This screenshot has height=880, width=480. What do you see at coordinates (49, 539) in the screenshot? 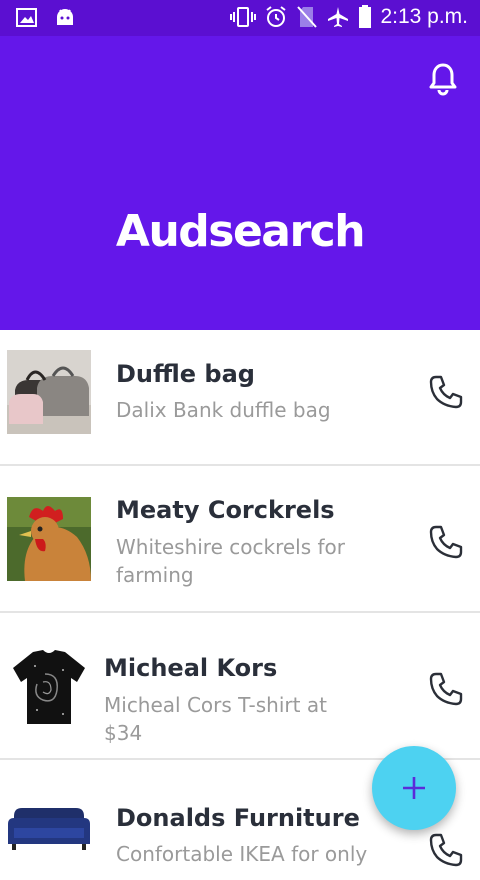
I see `rooster-thumbnail` at bounding box center [49, 539].